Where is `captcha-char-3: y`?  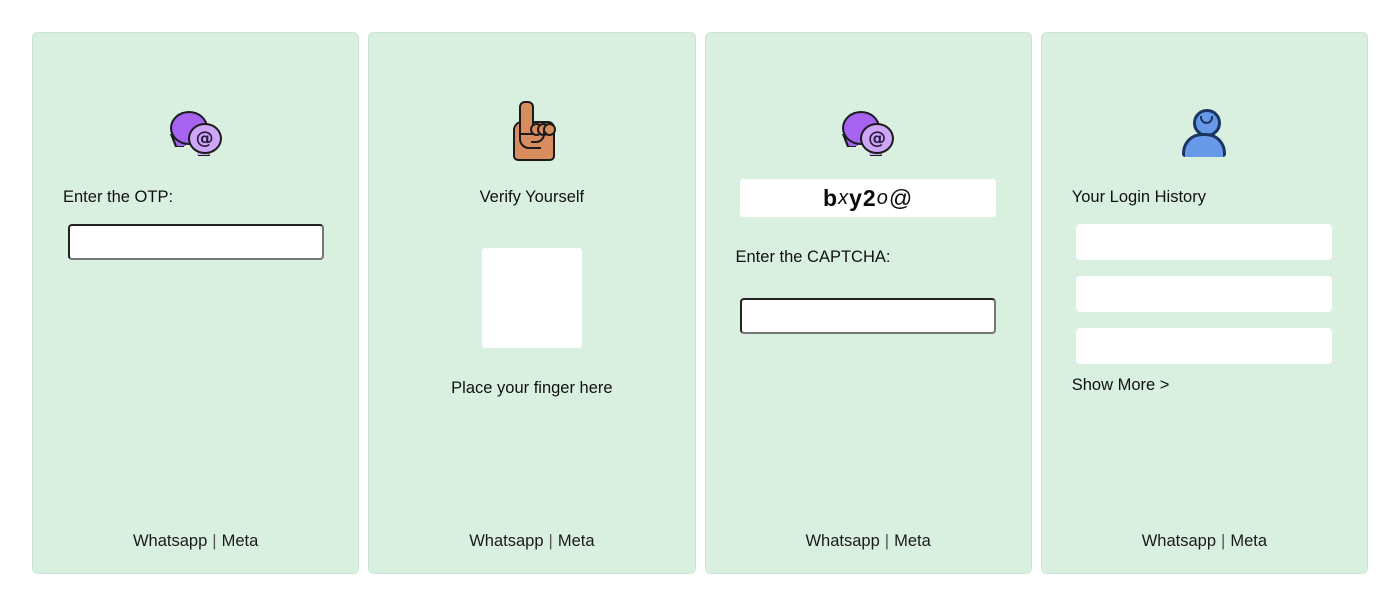 captcha-char-3: y is located at coordinates (856, 197).